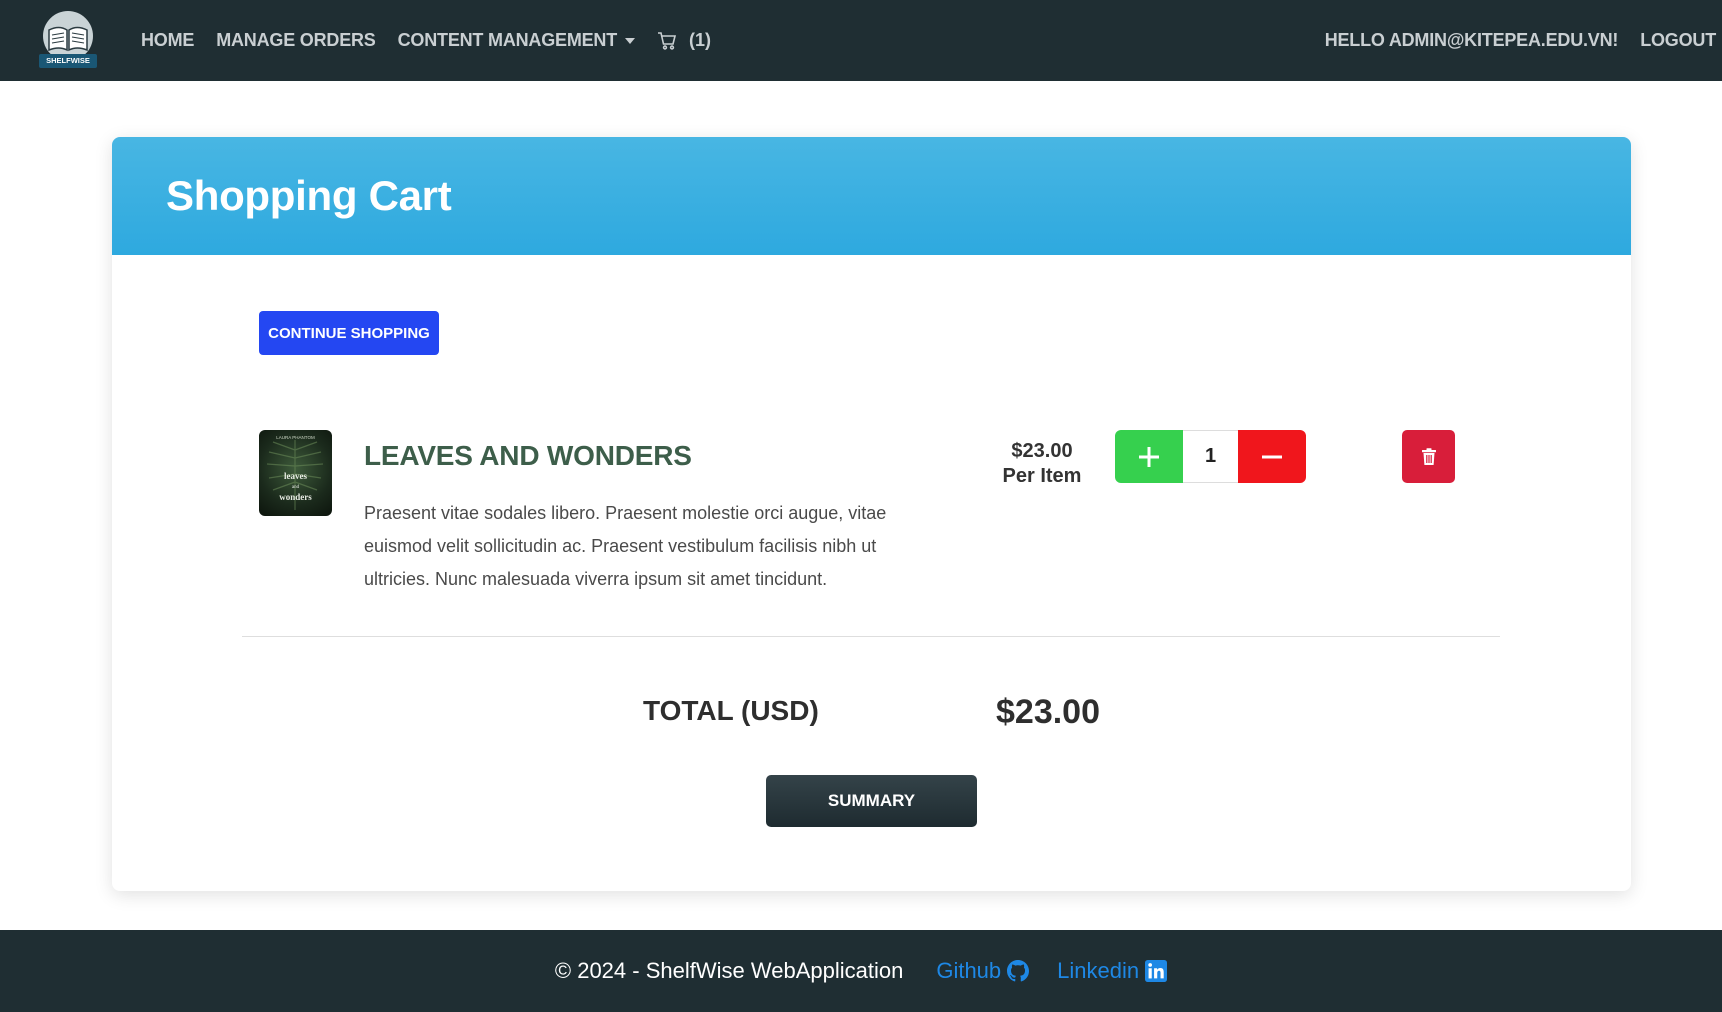 The image size is (1722, 1012). I want to click on nav-content-management: Content Management, so click(516, 40).